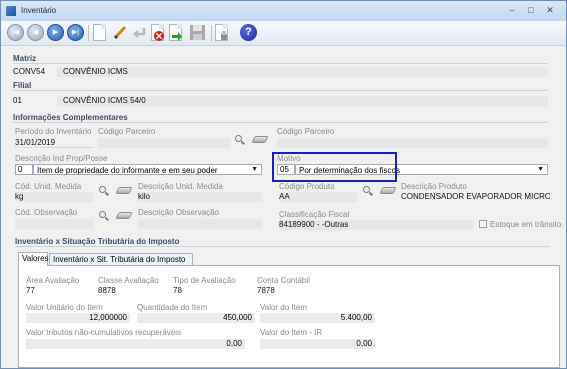 The height and width of the screenshot is (369, 567). What do you see at coordinates (46, 212) in the screenshot?
I see `cod-obs-label: Cód. Observação` at bounding box center [46, 212].